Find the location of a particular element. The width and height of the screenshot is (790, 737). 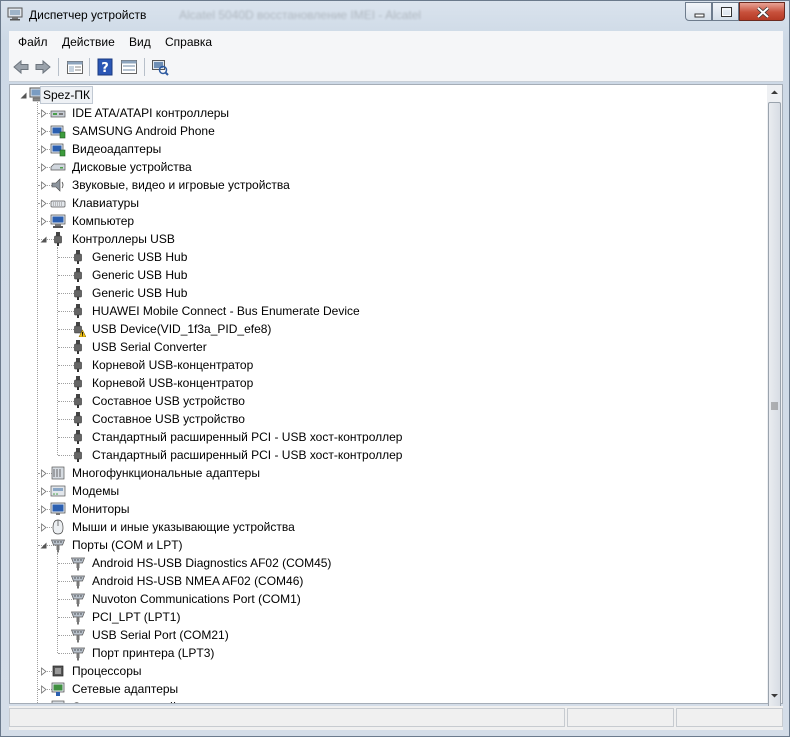

tree-category: Контроллеры USB is located at coordinates (388, 239).